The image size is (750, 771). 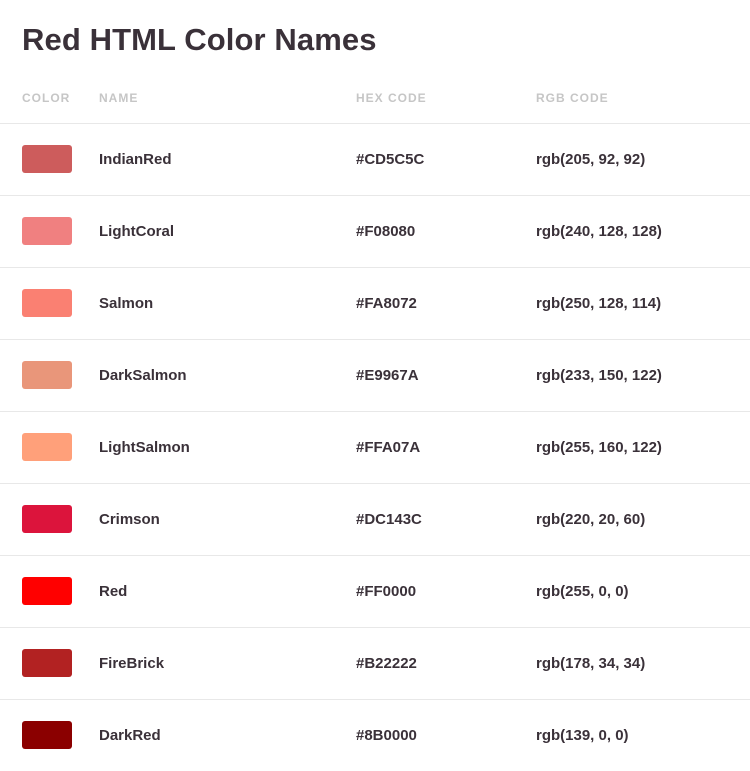 I want to click on page-title: Red HTML Color Names, so click(x=199, y=39).